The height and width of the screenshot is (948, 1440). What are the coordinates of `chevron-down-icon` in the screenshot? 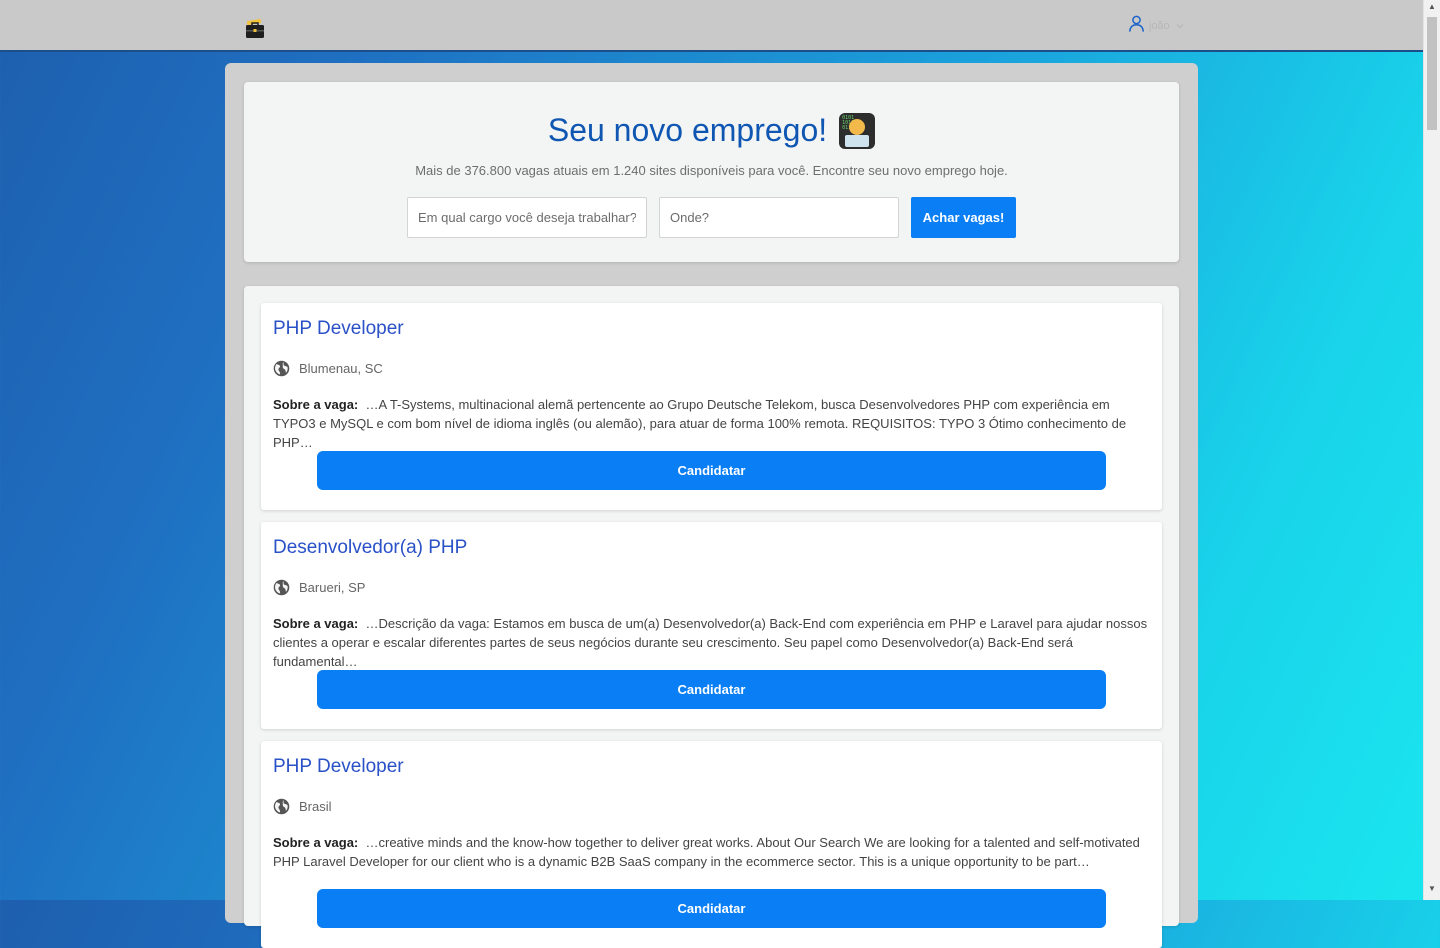 It's located at (1180, 26).